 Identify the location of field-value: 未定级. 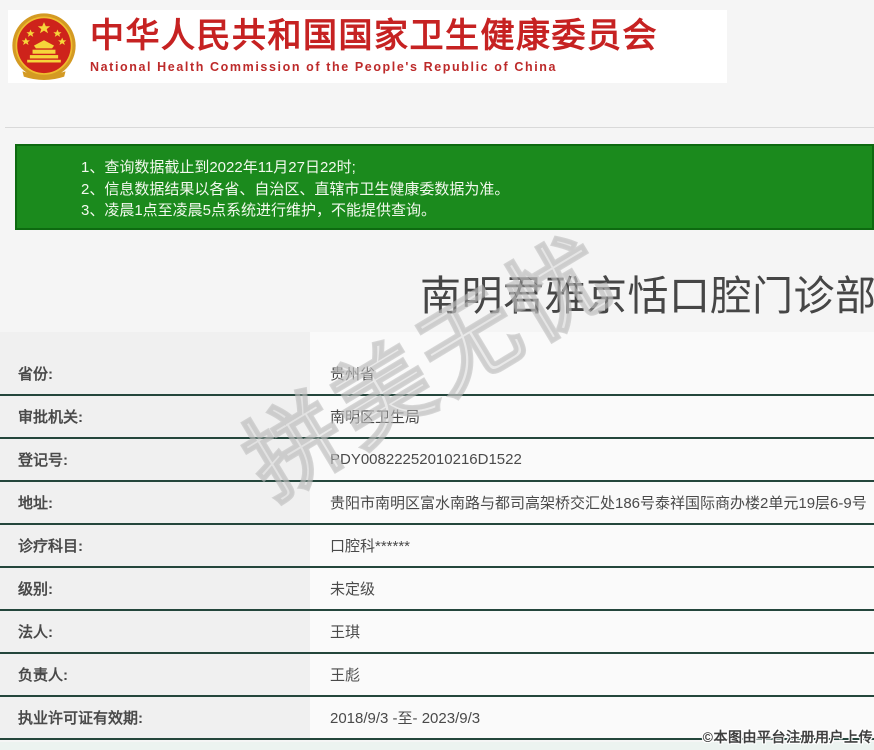
(592, 588).